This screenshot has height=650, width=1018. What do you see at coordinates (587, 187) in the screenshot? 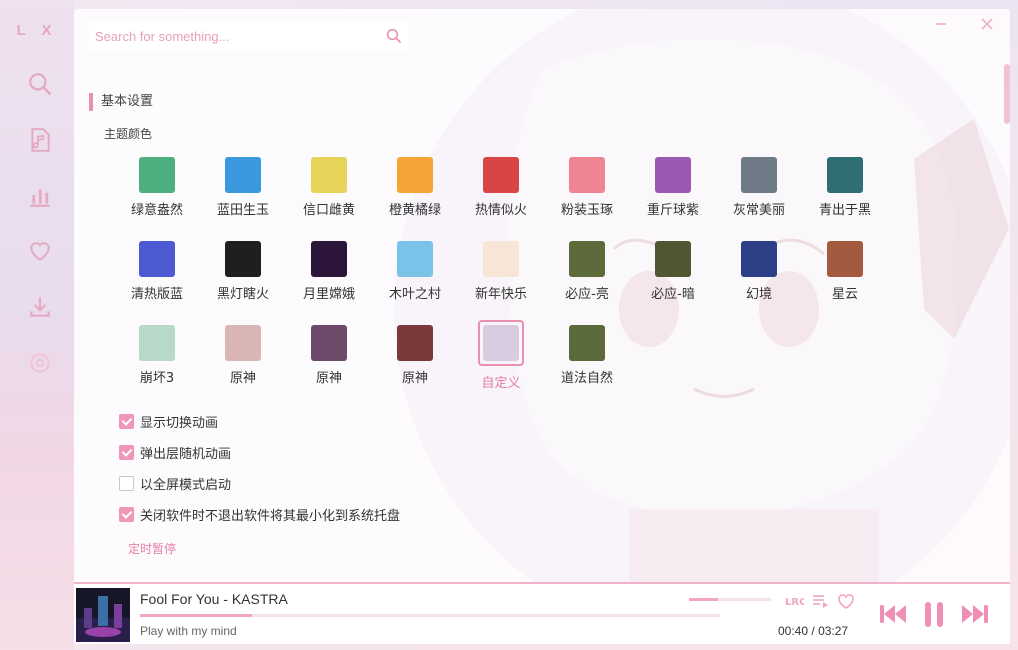
I see `theme-option: 粉装玉琢` at bounding box center [587, 187].